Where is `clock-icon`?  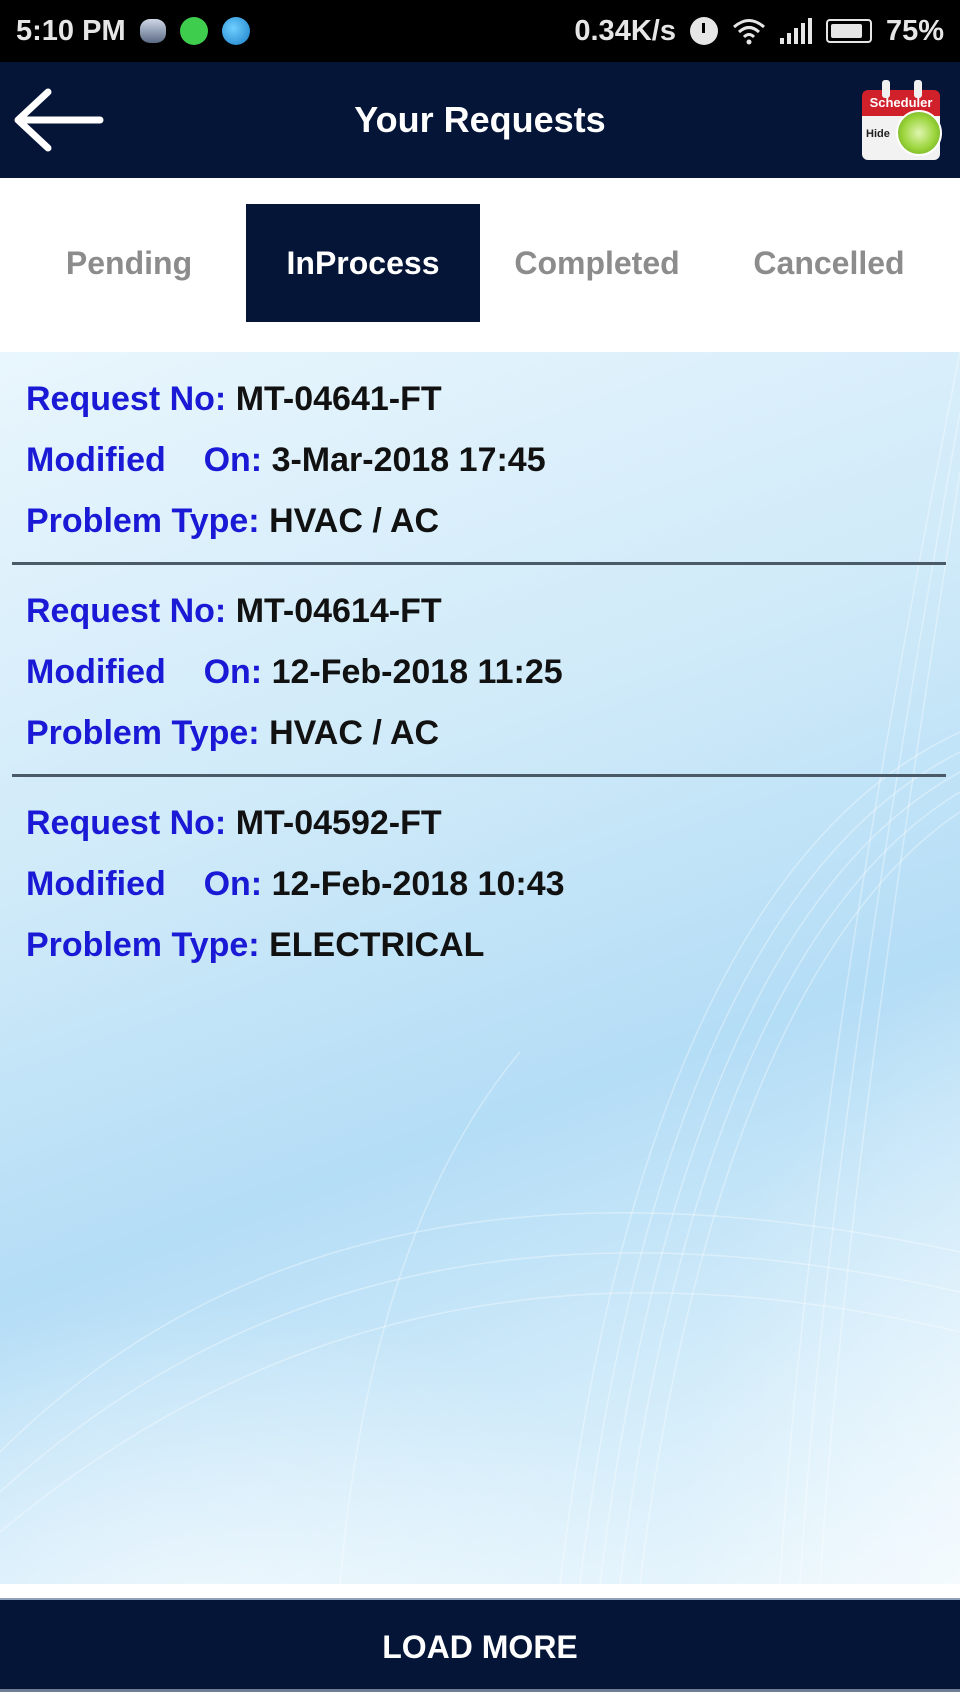 clock-icon is located at coordinates (919, 133).